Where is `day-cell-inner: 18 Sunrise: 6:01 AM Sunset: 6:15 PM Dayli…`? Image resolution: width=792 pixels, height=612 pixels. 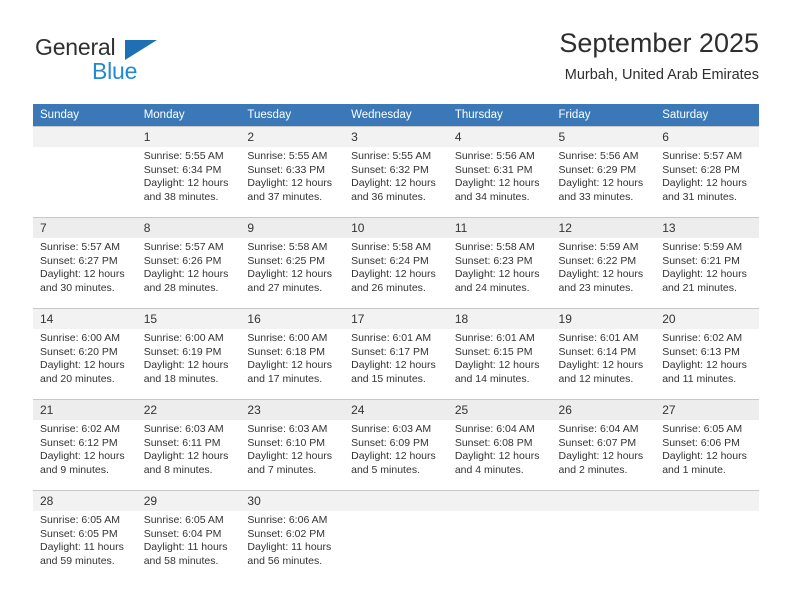
day-cell-inner: 18 Sunrise: 6:01 AM Sunset: 6:15 PM Dayli… is located at coordinates (499, 354).